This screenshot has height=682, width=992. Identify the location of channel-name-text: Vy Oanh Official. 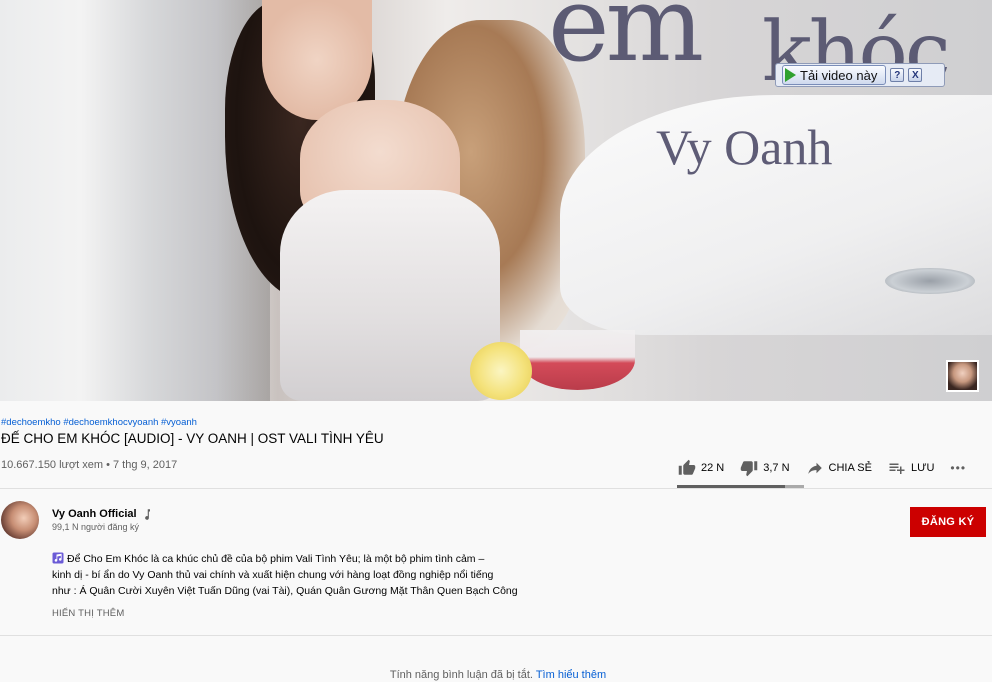
(94, 514).